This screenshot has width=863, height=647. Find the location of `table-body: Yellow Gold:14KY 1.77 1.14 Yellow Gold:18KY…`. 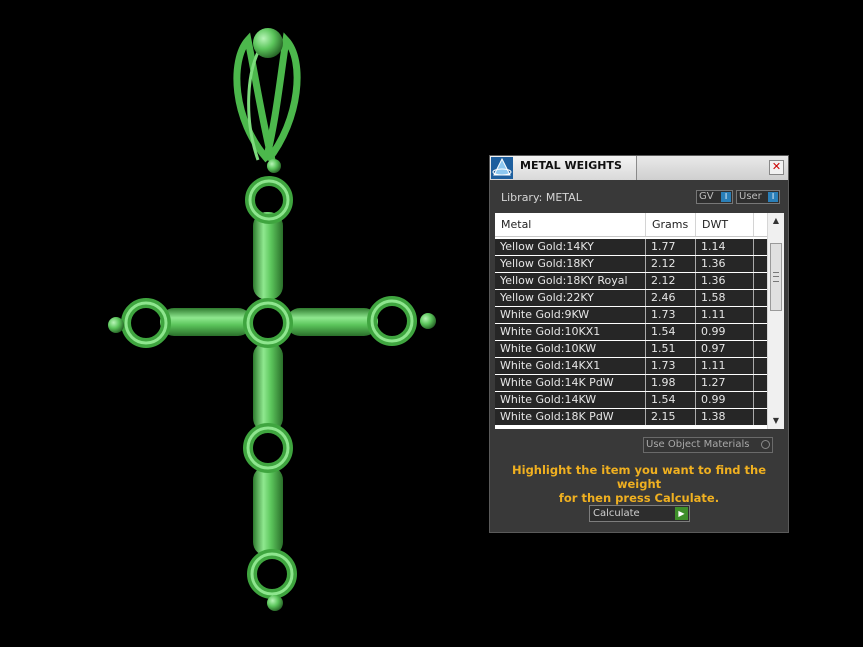

table-body: Yellow Gold:14KY 1.77 1.14 Yellow Gold:18KY… is located at coordinates (631, 334).